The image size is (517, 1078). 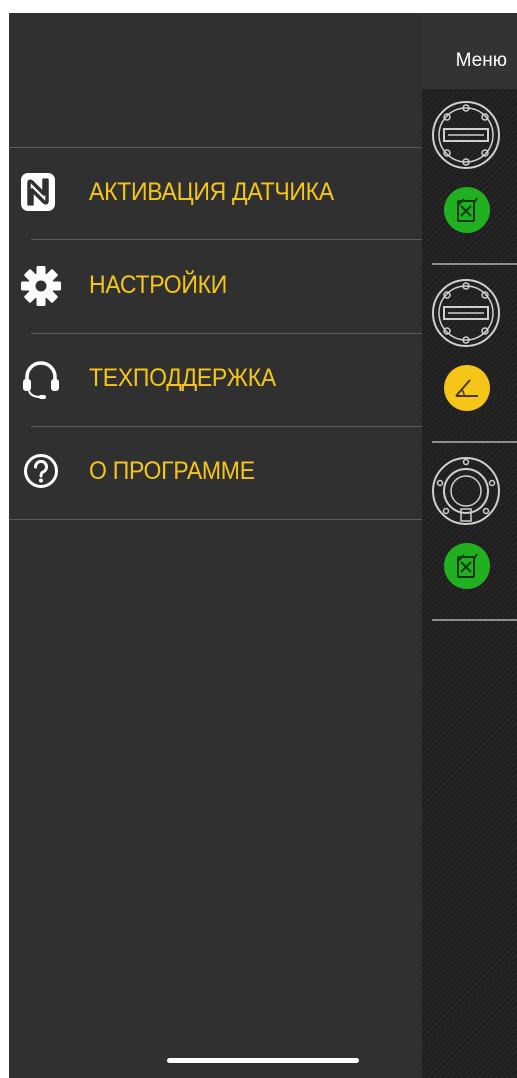 I want to click on home-indicator, so click(x=263, y=1060).